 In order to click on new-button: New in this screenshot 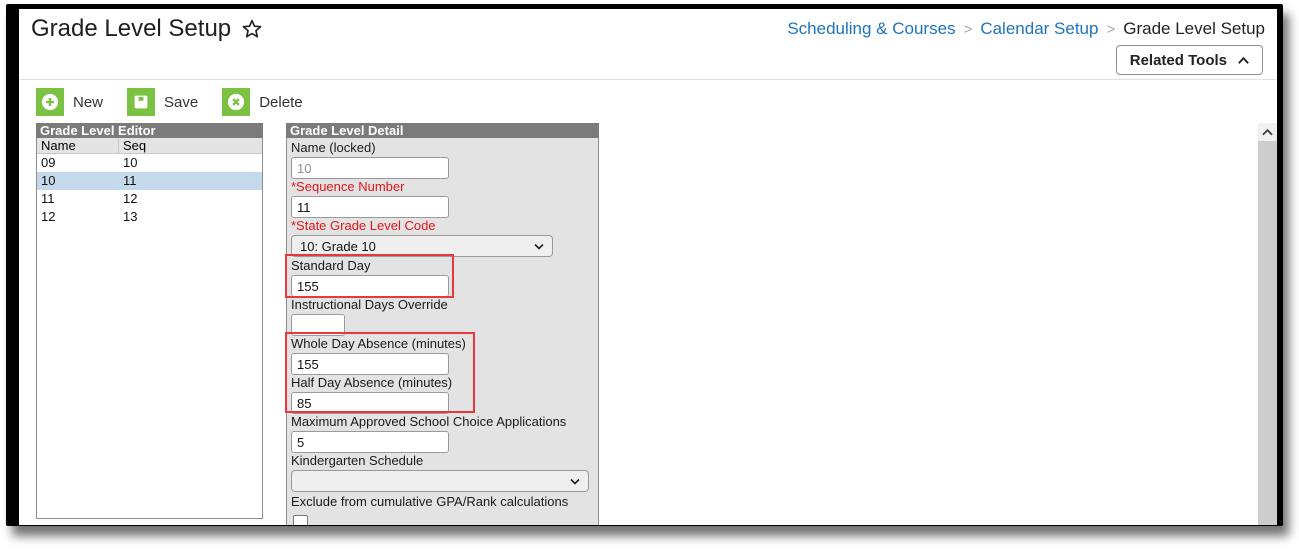, I will do `click(69, 102)`.